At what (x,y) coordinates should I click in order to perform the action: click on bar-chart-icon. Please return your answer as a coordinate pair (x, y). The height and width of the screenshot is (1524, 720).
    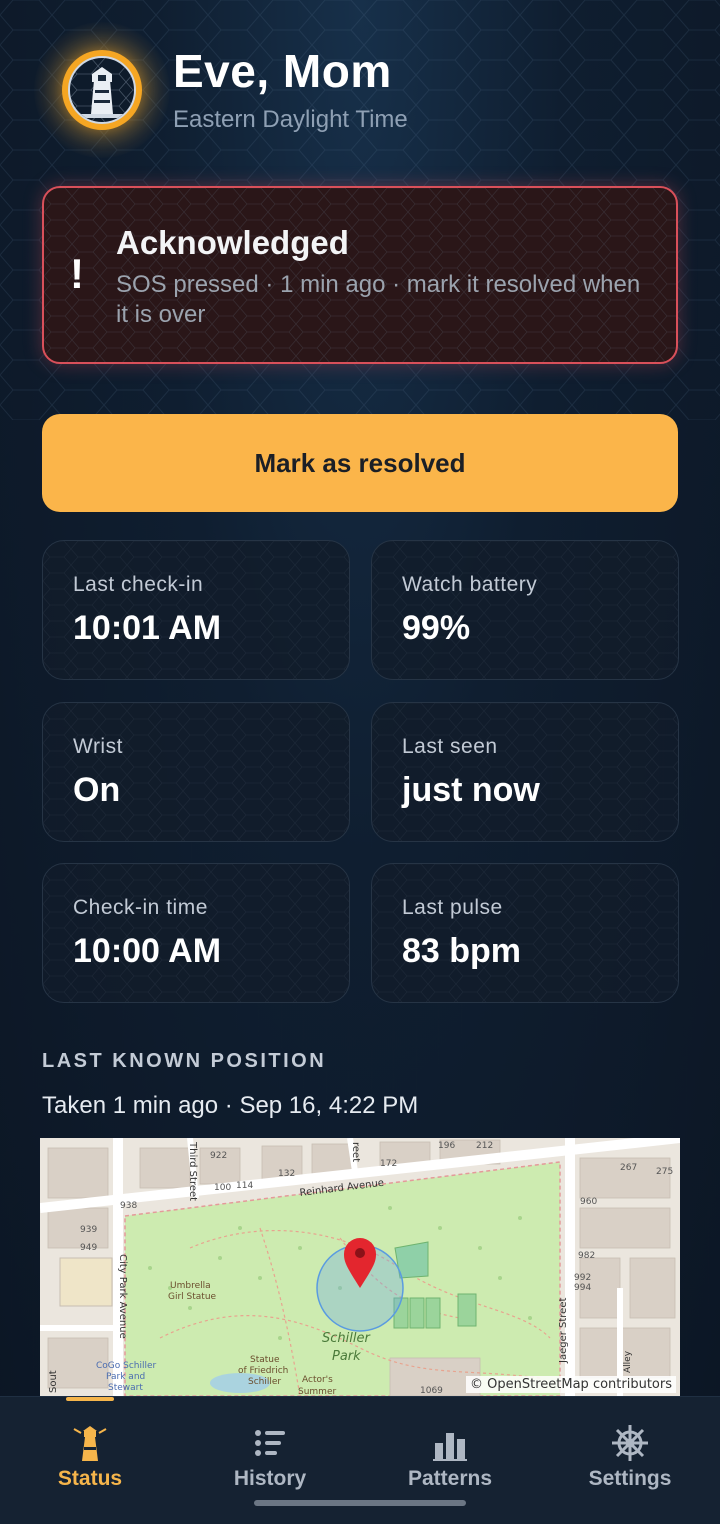
    Looking at the image, I should click on (450, 1447).